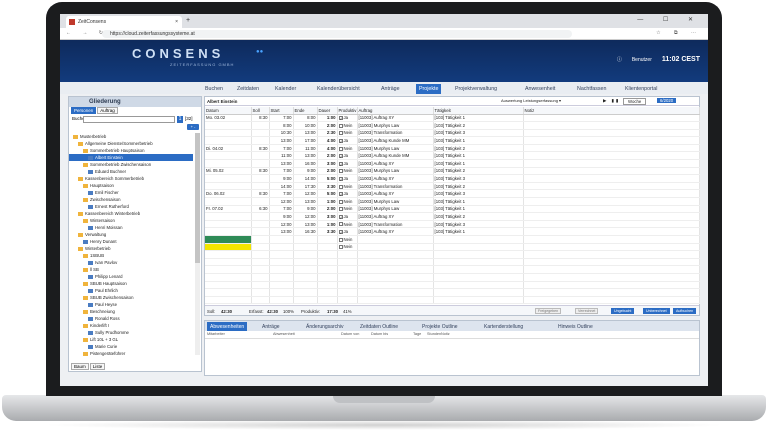 This screenshot has width=768, height=440. What do you see at coordinates (131, 346) in the screenshot?
I see `tree-node: Marie Curie` at bounding box center [131, 346].